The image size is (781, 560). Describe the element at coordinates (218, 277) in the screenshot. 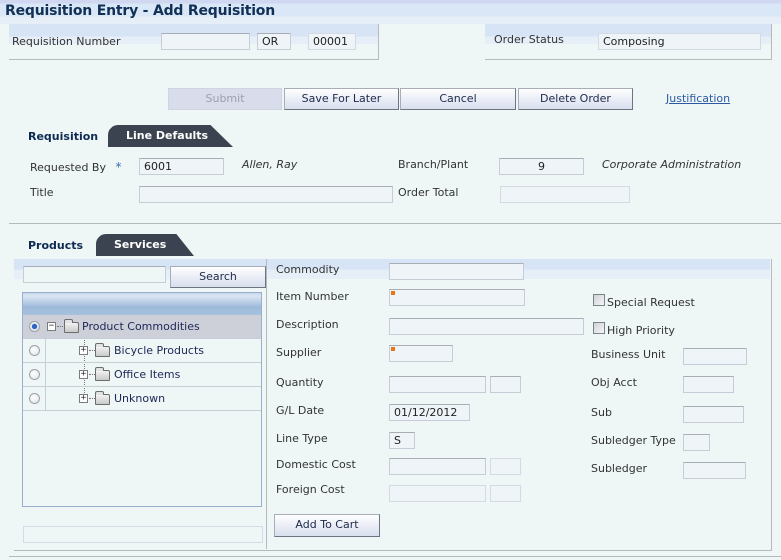

I see `search-button: Search` at that location.